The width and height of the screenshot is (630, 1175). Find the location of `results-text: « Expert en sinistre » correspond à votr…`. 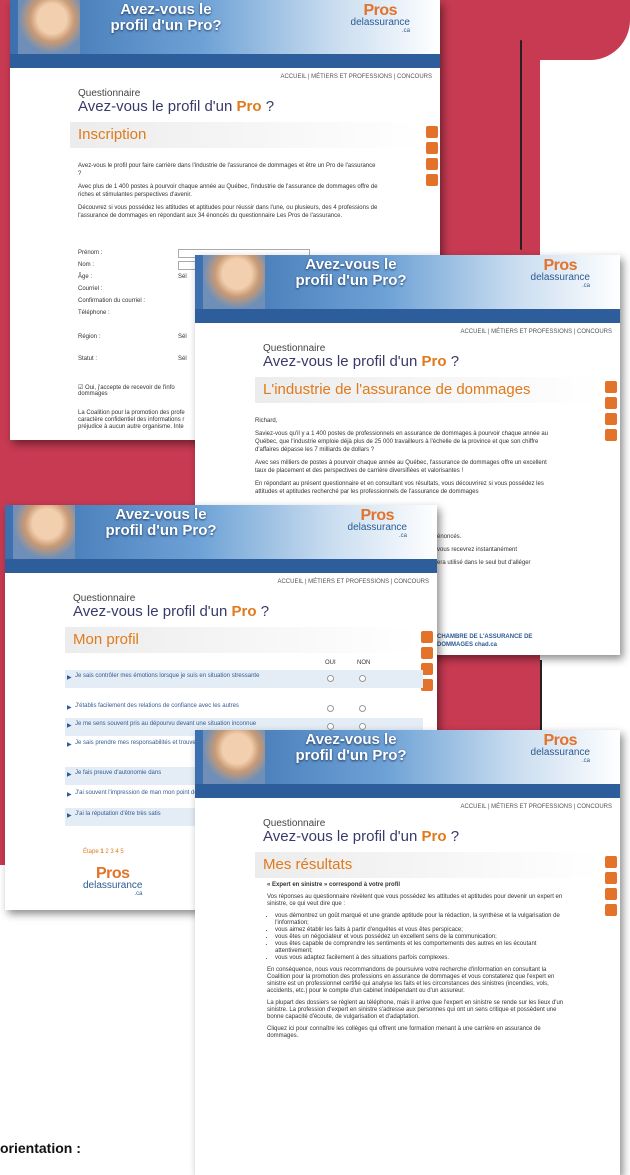

results-text: « Expert en sinistre » correspond à votr… is located at coordinates (417, 963).